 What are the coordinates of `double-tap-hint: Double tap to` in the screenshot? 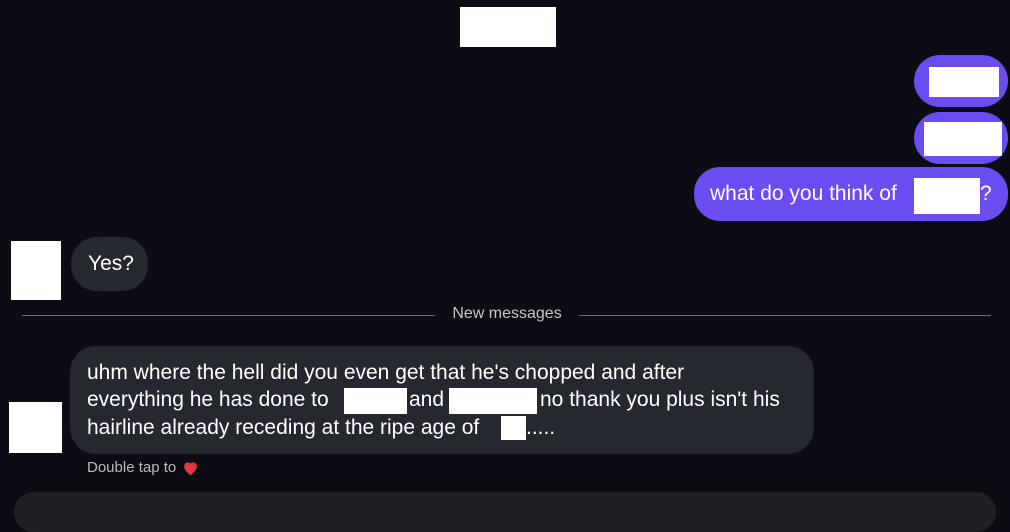 It's located at (143, 467).